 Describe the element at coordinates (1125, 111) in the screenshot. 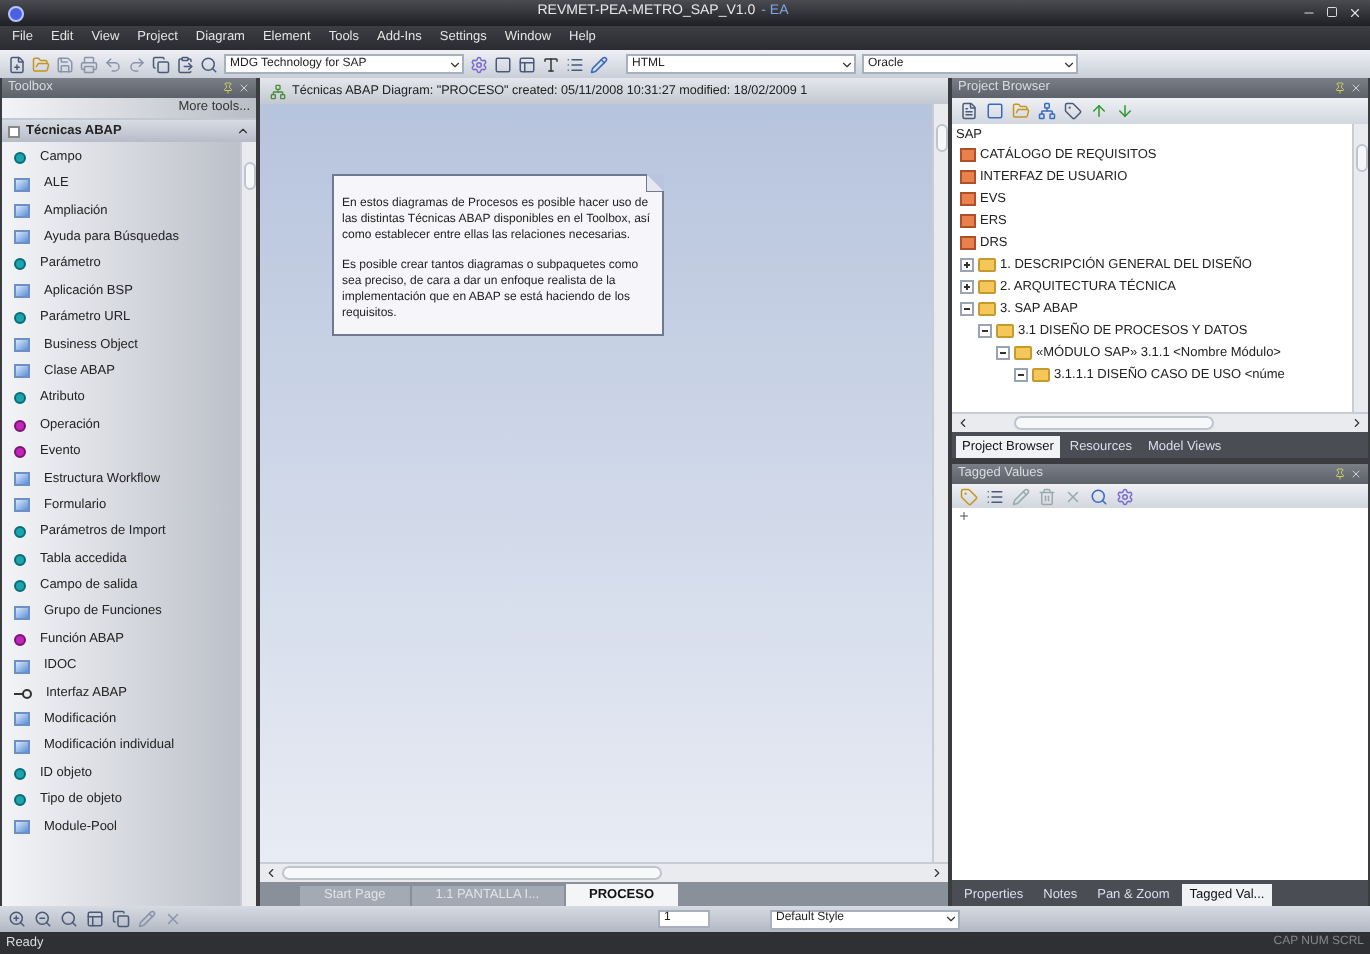

I see `move-down-icon` at that location.